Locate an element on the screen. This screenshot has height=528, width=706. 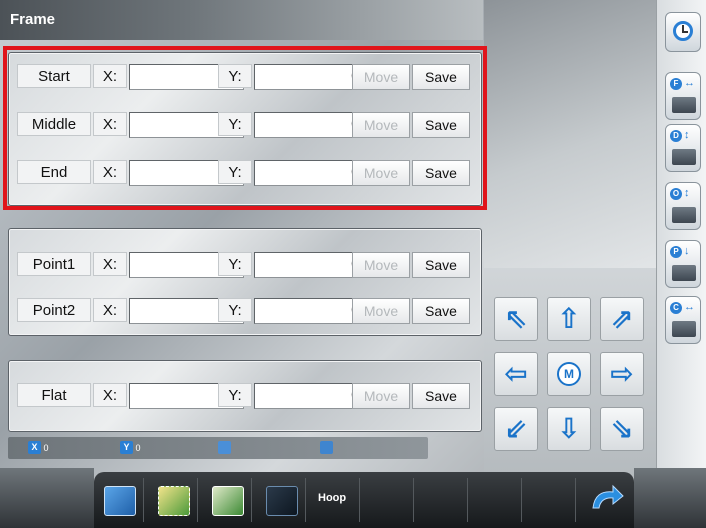
move-down-right-button: ⇘ is located at coordinates (622, 429).